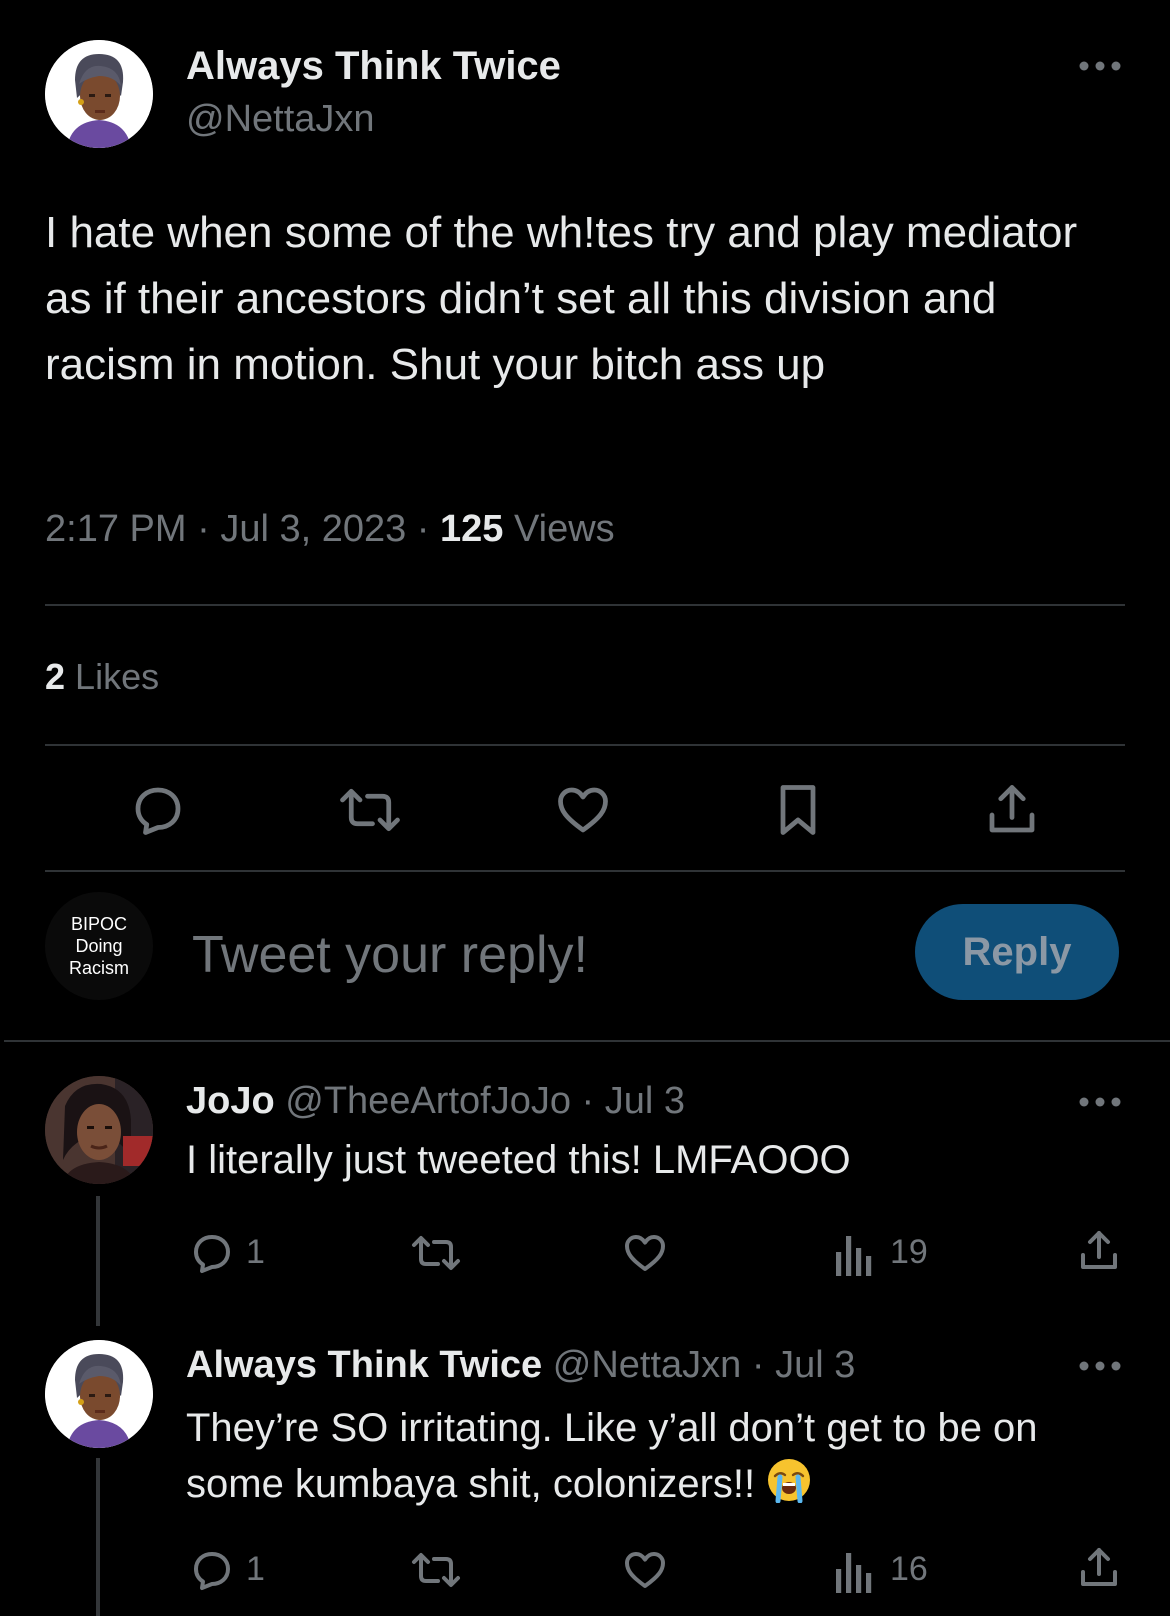 The image size is (1170, 1616). I want to click on reply-text: I literally just tweeted this! LMFAOOO, so click(518, 1160).